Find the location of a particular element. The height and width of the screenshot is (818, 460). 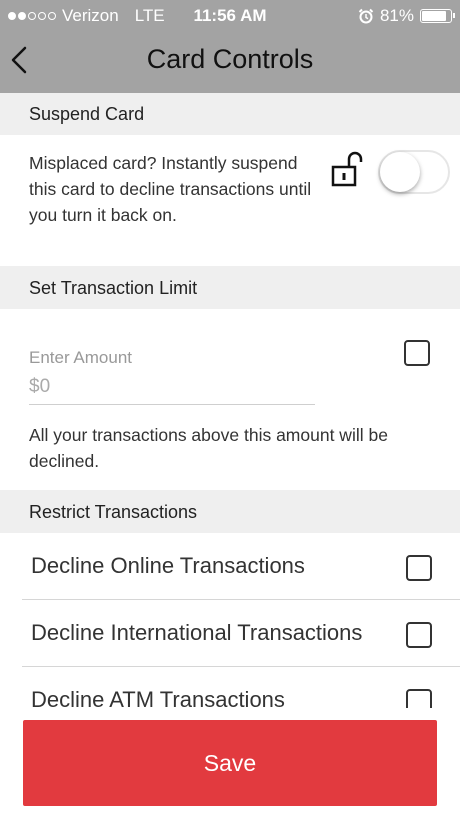

navigation-bar: Card Controls is located at coordinates (230, 61).